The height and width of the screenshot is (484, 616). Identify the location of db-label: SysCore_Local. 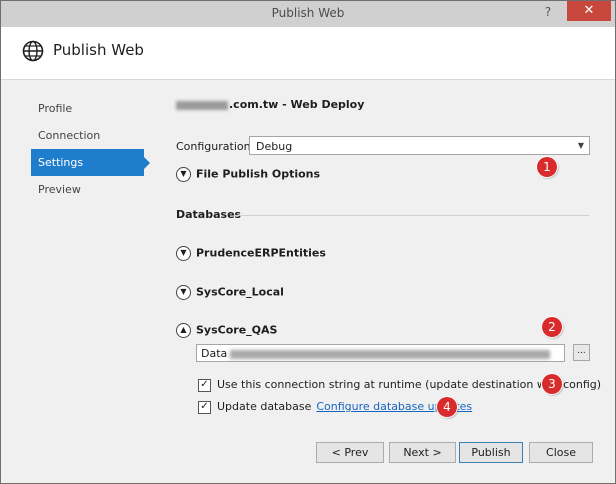
(240, 292).